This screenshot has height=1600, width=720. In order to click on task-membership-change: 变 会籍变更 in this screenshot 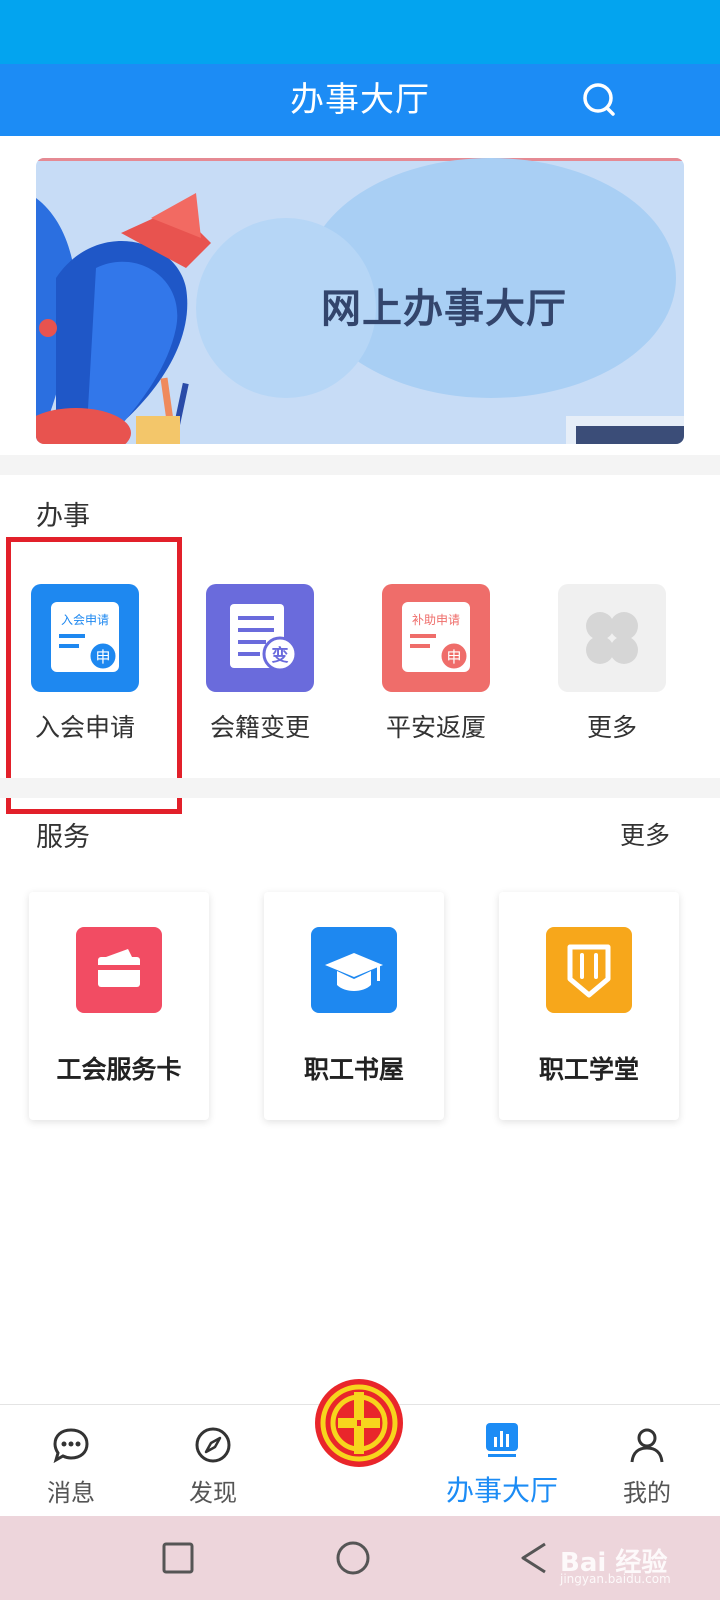, I will do `click(260, 679)`.